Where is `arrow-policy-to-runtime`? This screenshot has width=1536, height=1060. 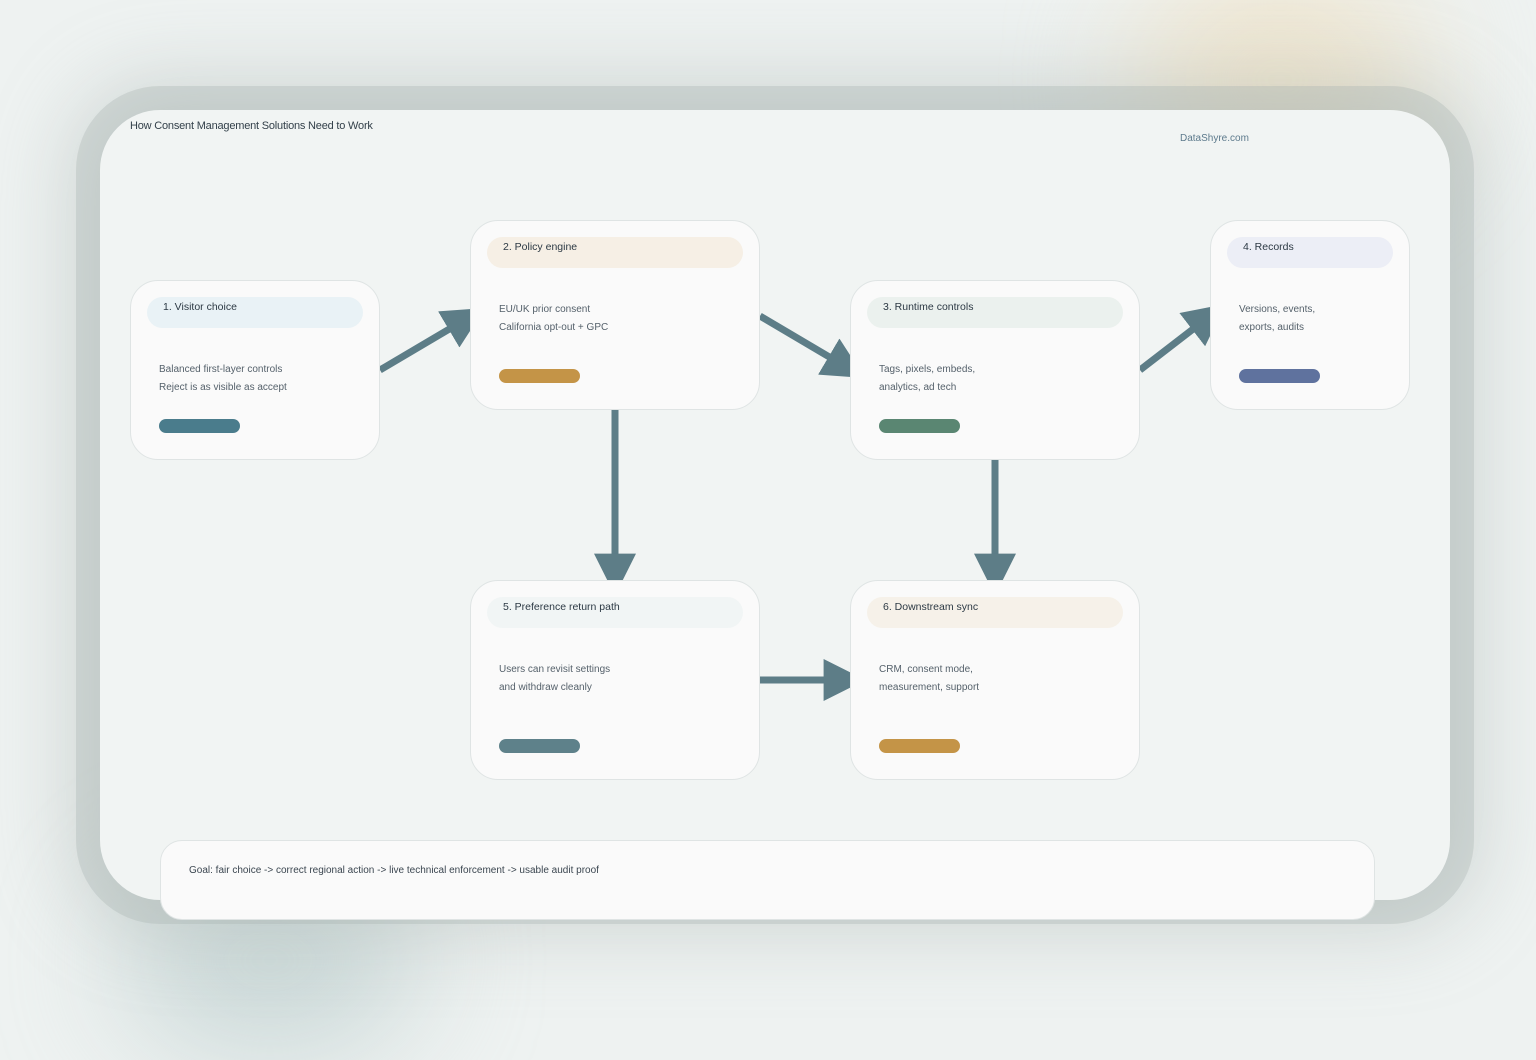
arrow-policy-to-runtime is located at coordinates (811, 345).